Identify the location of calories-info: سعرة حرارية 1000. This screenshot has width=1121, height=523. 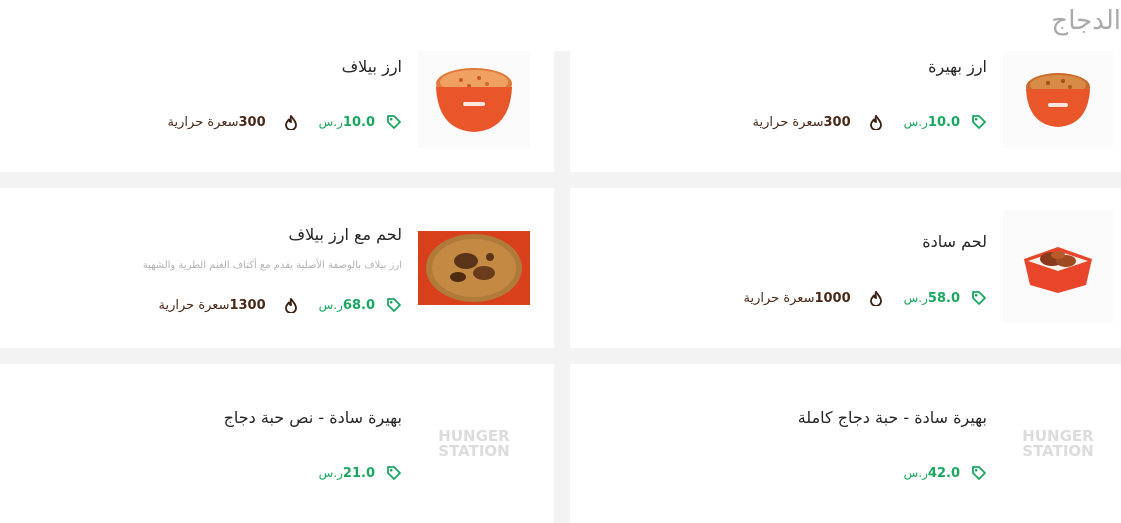
(814, 298).